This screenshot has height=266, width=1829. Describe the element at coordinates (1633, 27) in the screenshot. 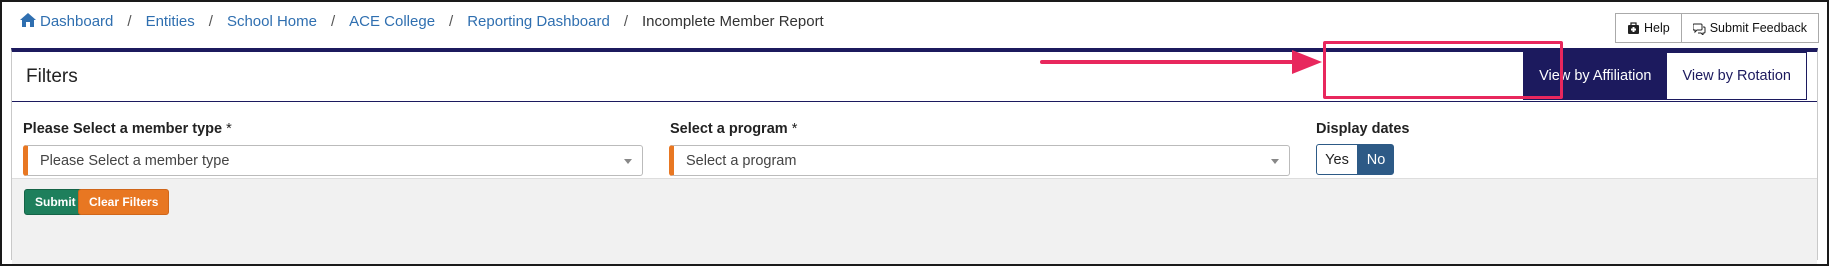

I see `help-icon` at that location.